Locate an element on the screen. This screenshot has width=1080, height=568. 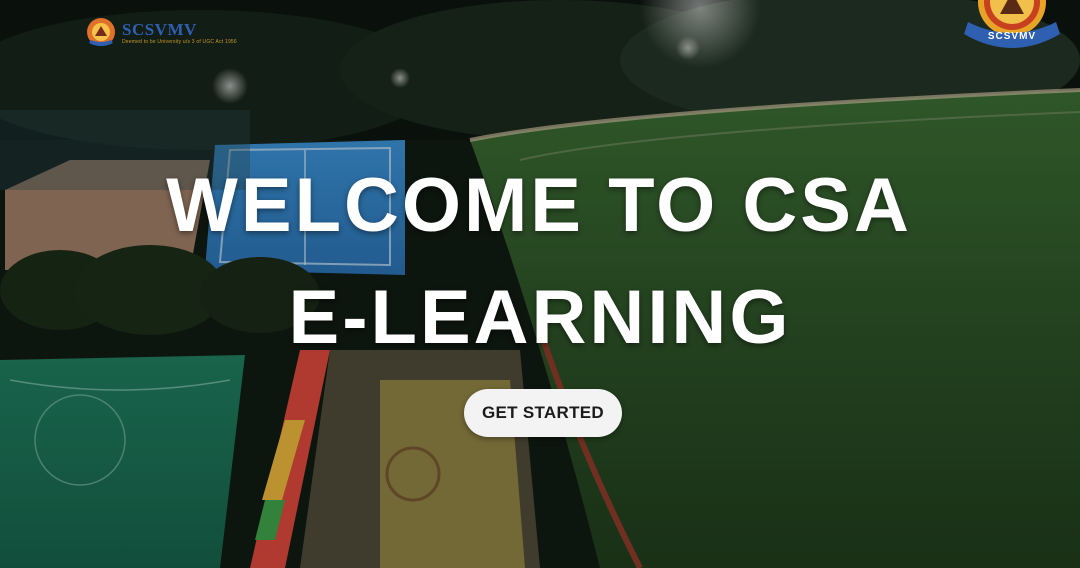
get-started-button: GET STARTED is located at coordinates (543, 413).